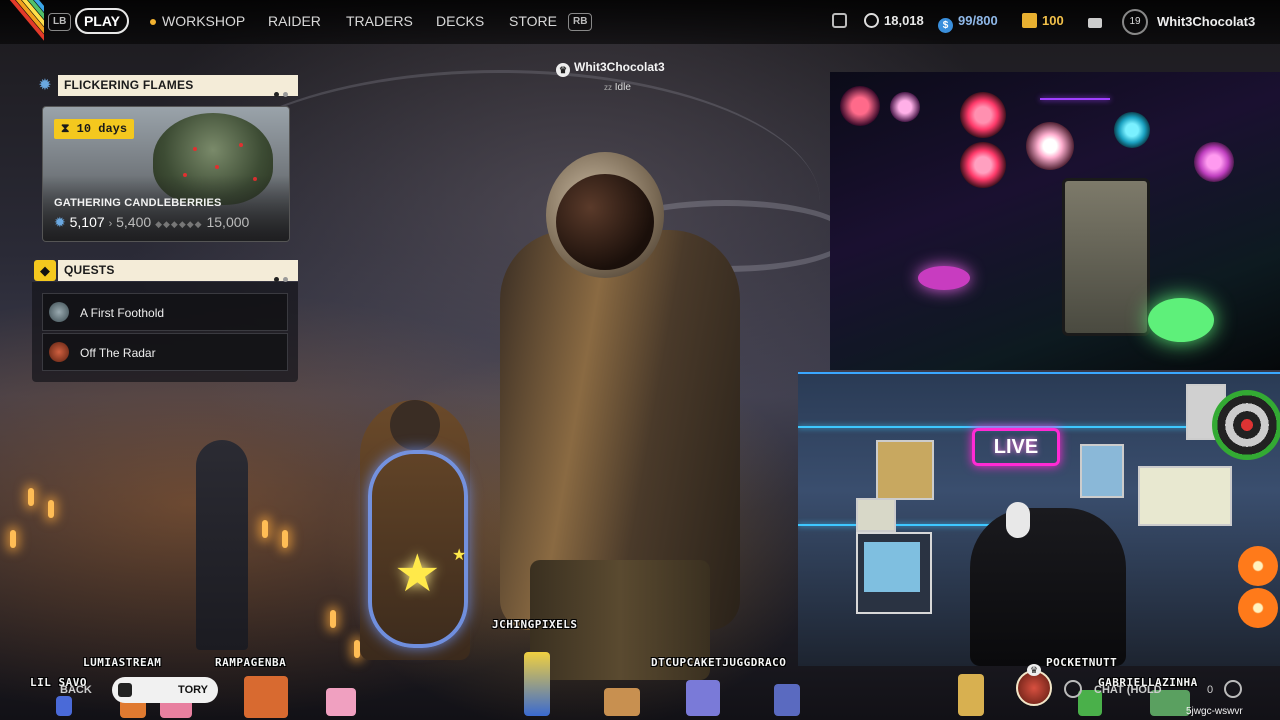  Describe the element at coordinates (535, 624) in the screenshot. I see `viewer-name: JCHINGPIXELS` at that location.